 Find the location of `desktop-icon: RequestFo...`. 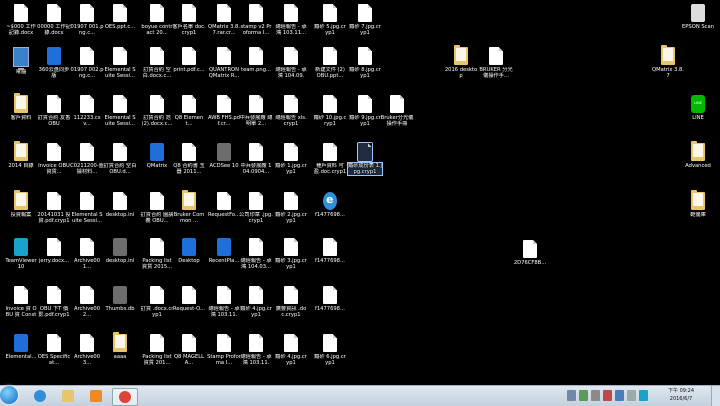

desktop-icon: RequestFo... is located at coordinates (224, 213).